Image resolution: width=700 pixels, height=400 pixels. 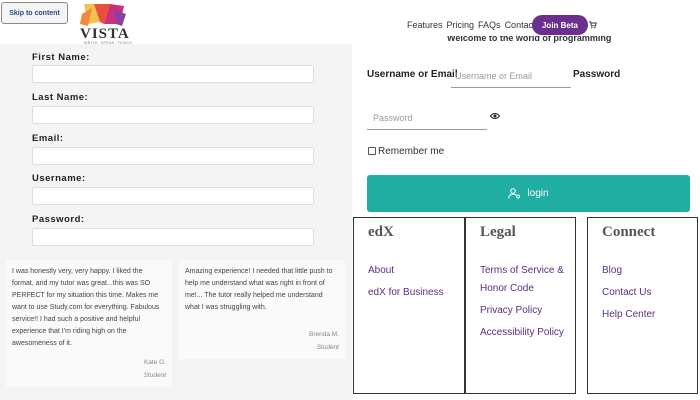 I want to click on testimonial-author: Brenda M., so click(x=324, y=334).